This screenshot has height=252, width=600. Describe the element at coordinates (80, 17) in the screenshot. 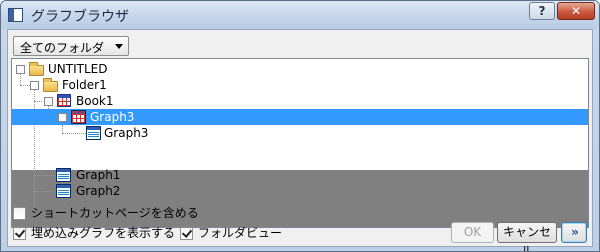

I see `window-title: グラフブラウザ` at that location.